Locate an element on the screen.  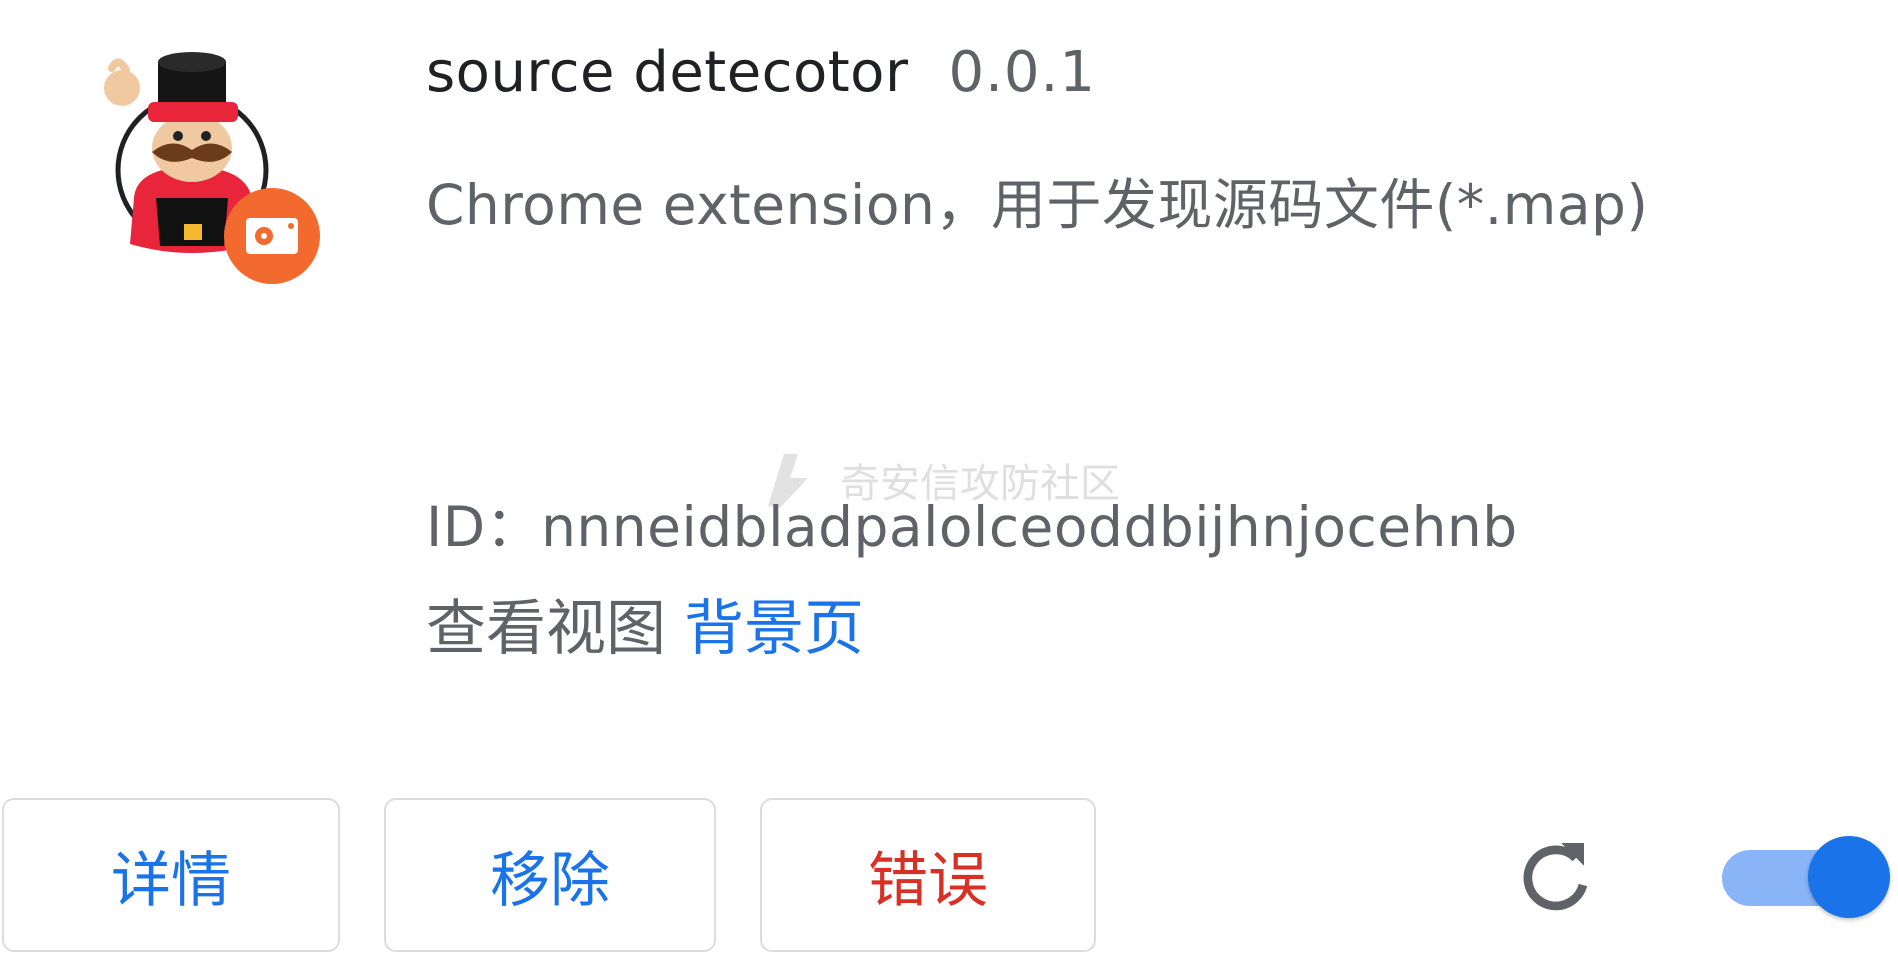
toggle-knob is located at coordinates (1849, 877).